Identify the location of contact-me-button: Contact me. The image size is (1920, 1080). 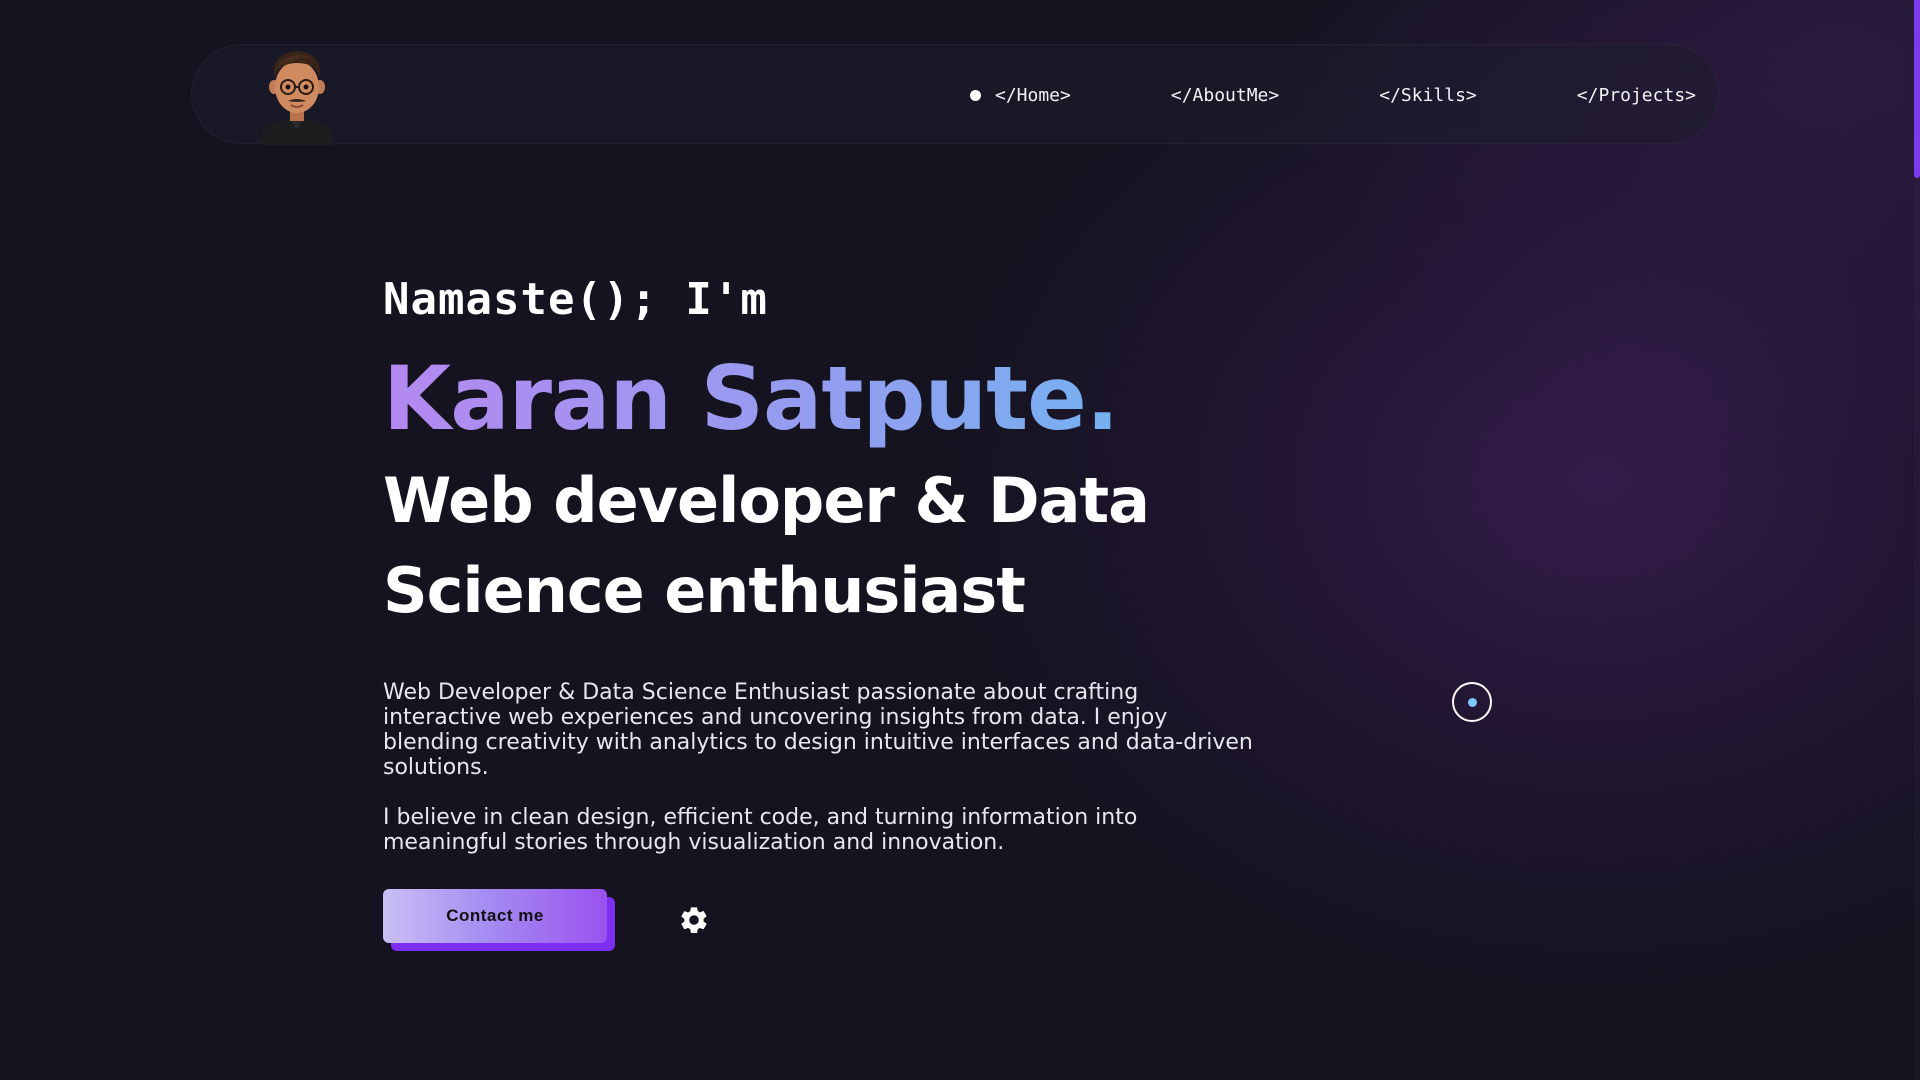
(495, 916).